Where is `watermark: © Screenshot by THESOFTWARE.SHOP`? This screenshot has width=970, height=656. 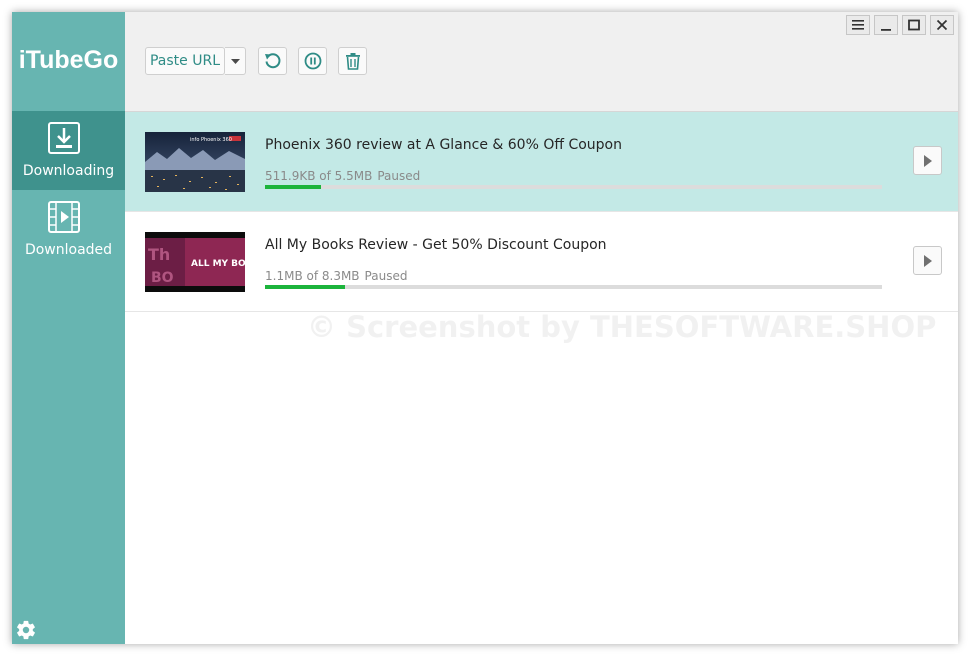
watermark: © Screenshot by THESOFTWARE.SHOP is located at coordinates (622, 327).